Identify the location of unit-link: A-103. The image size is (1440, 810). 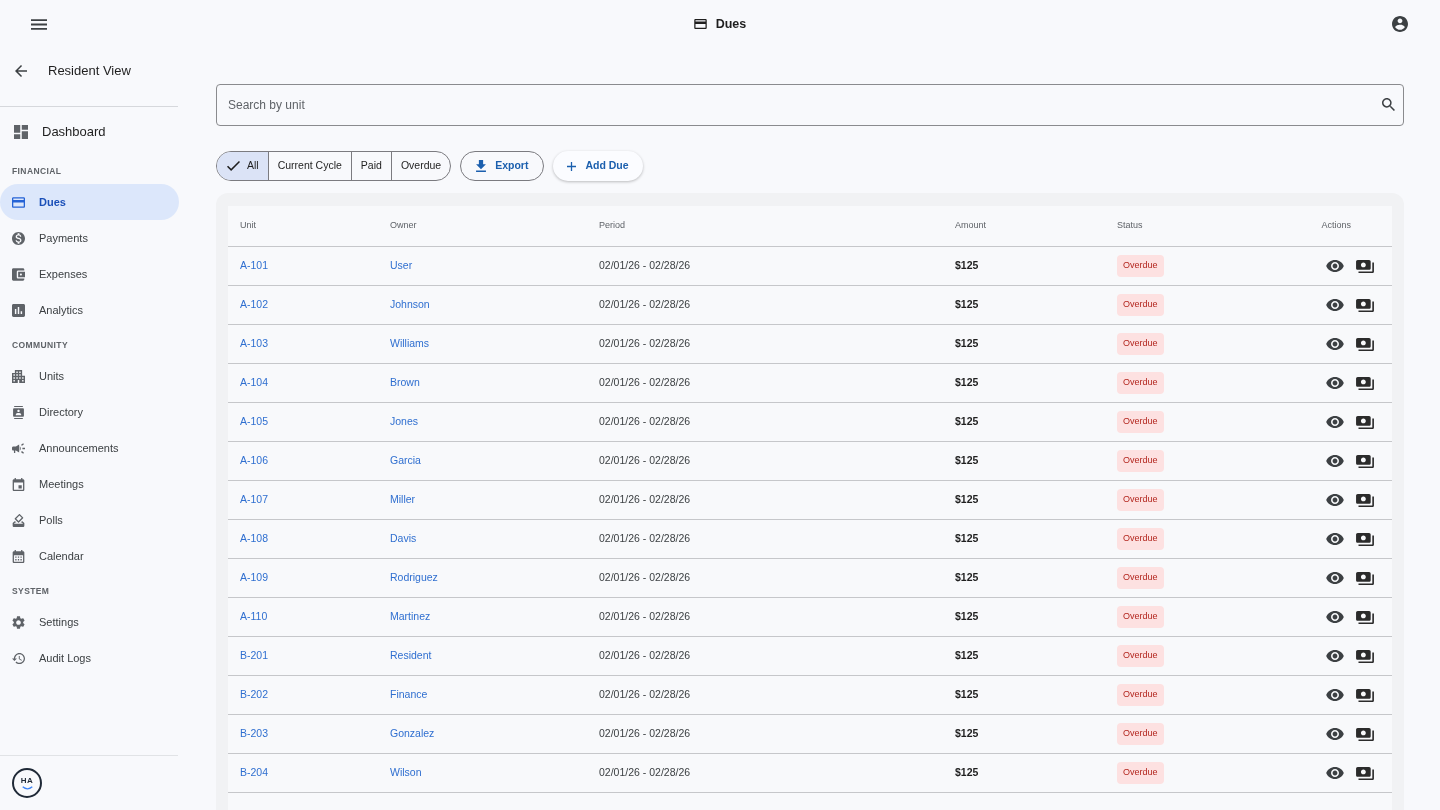
(254, 344).